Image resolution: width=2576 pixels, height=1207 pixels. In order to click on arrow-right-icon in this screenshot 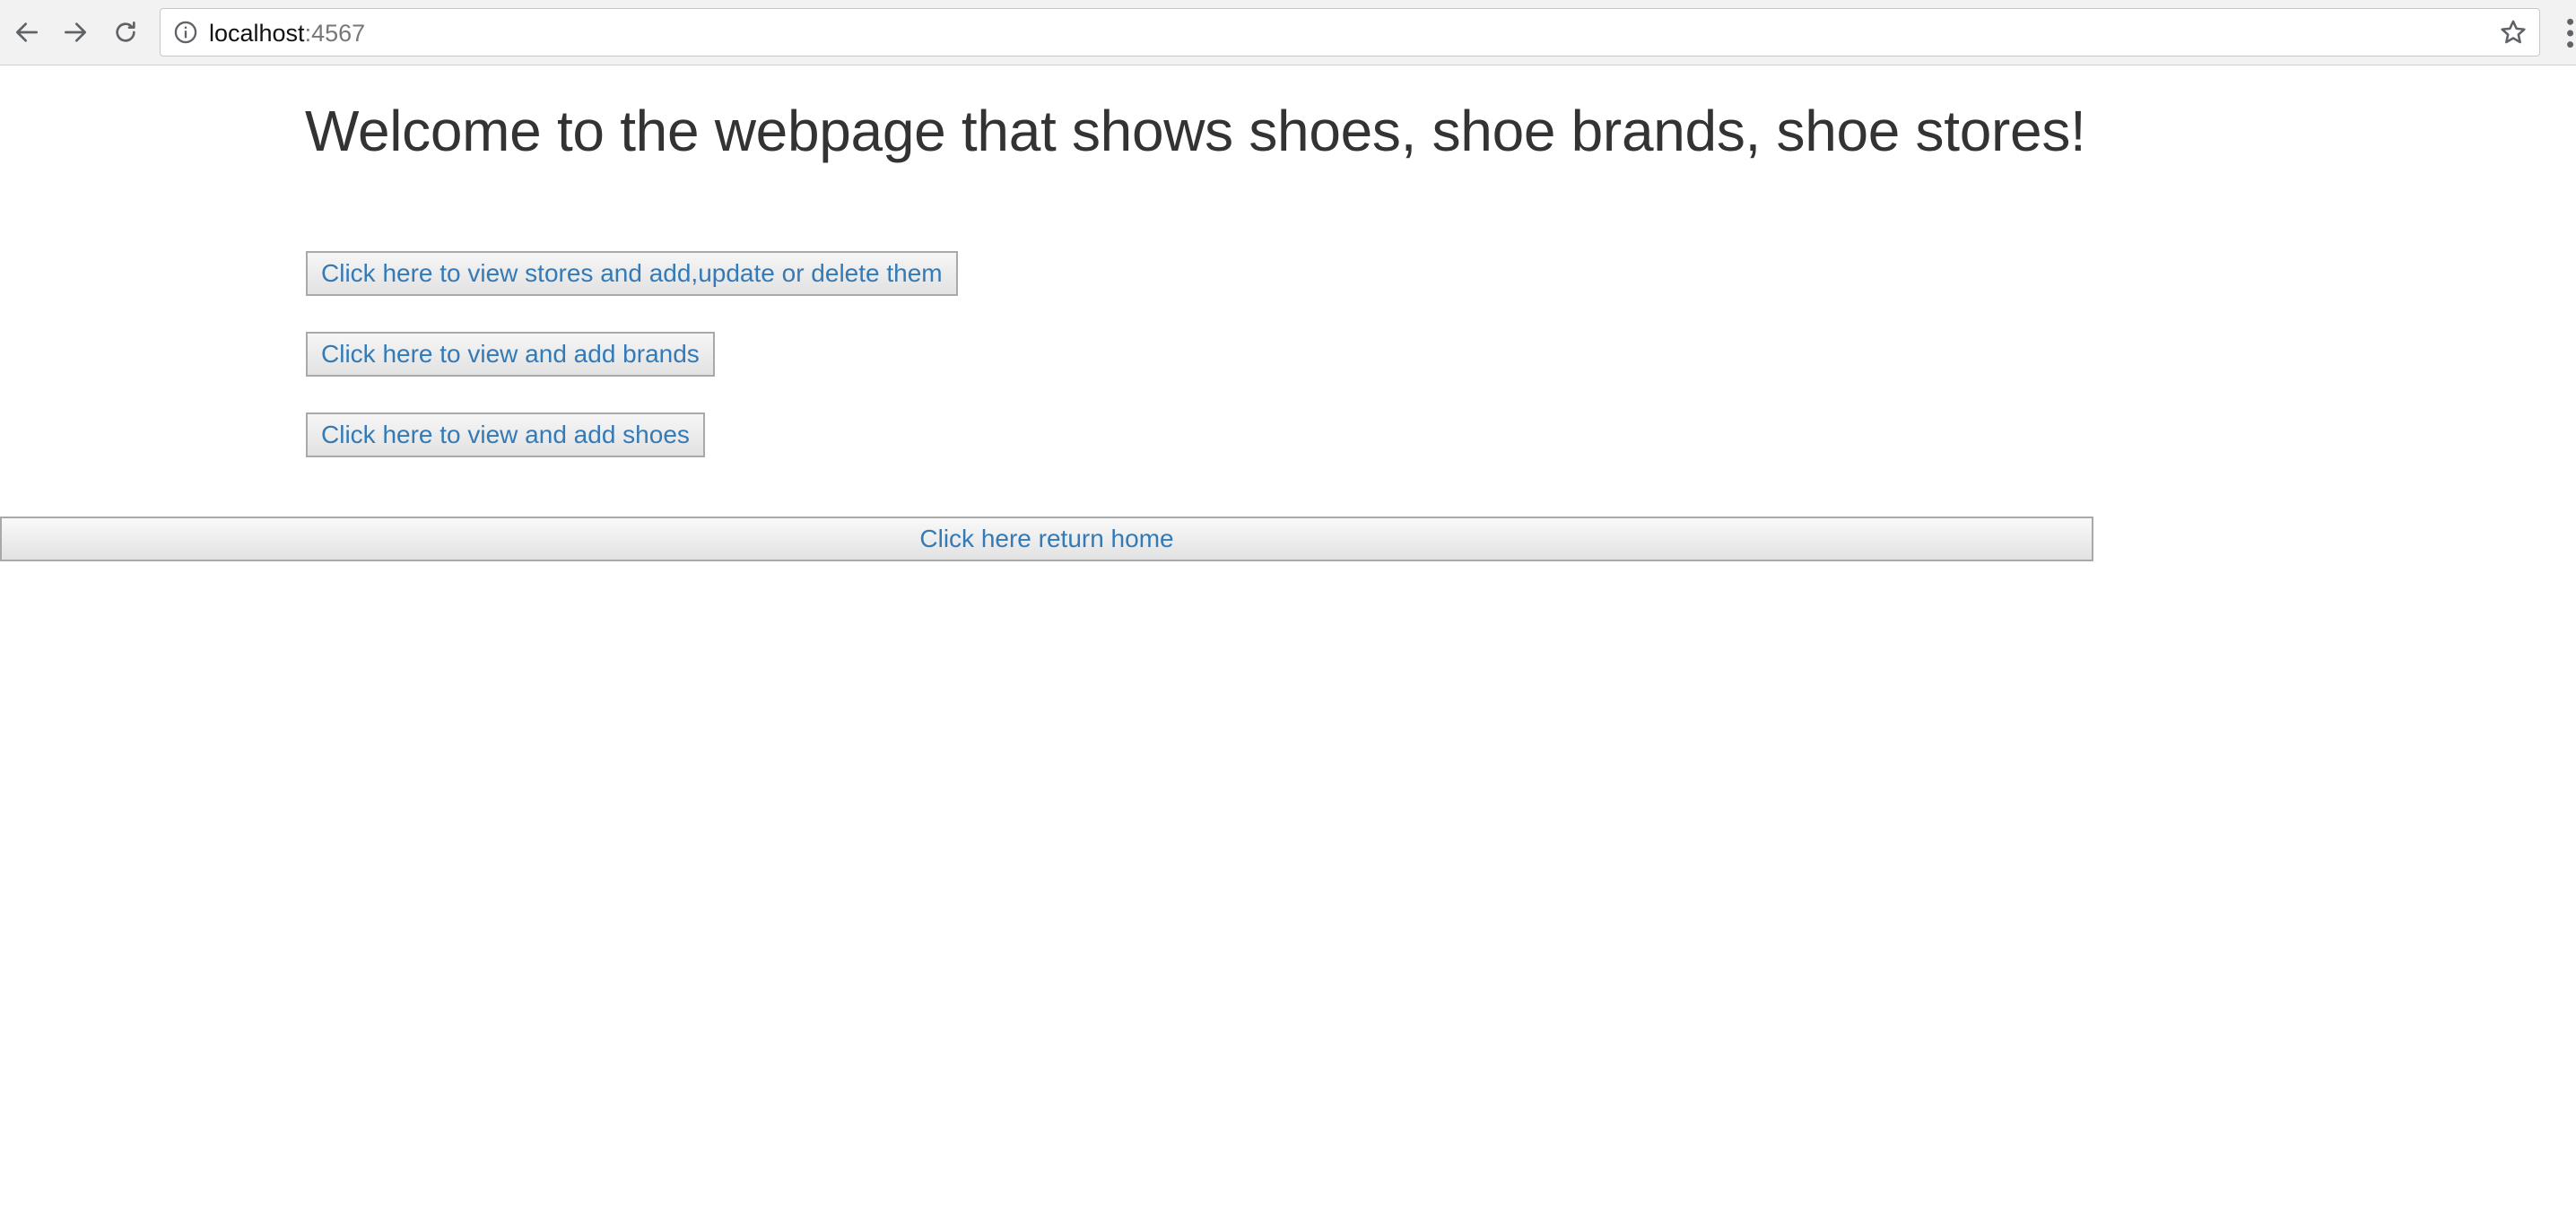, I will do `click(75, 32)`.